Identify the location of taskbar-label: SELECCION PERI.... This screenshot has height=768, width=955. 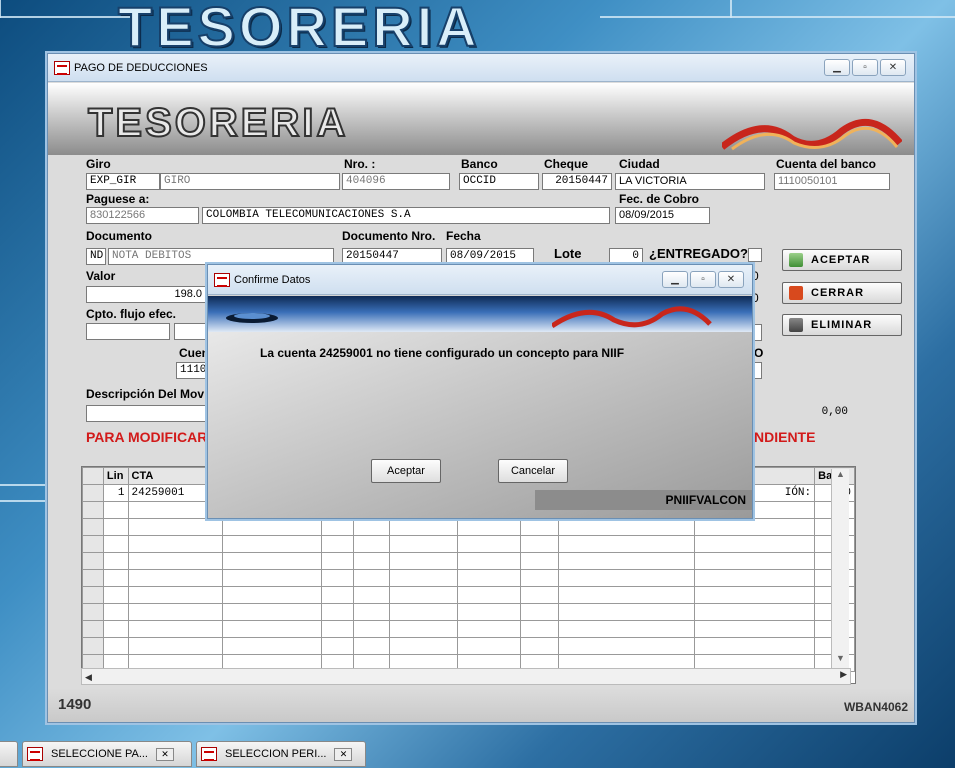
(276, 754).